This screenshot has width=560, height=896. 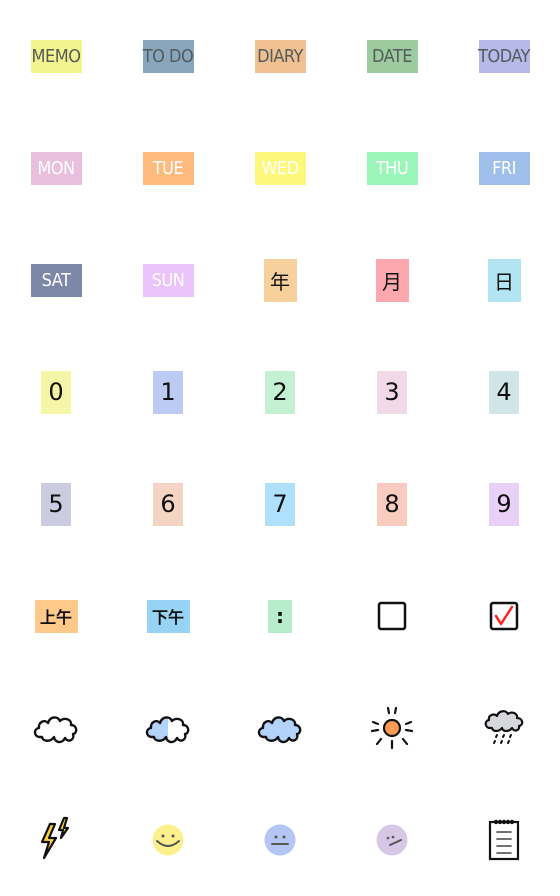 I want to click on lightning-icon, so click(x=55, y=838).